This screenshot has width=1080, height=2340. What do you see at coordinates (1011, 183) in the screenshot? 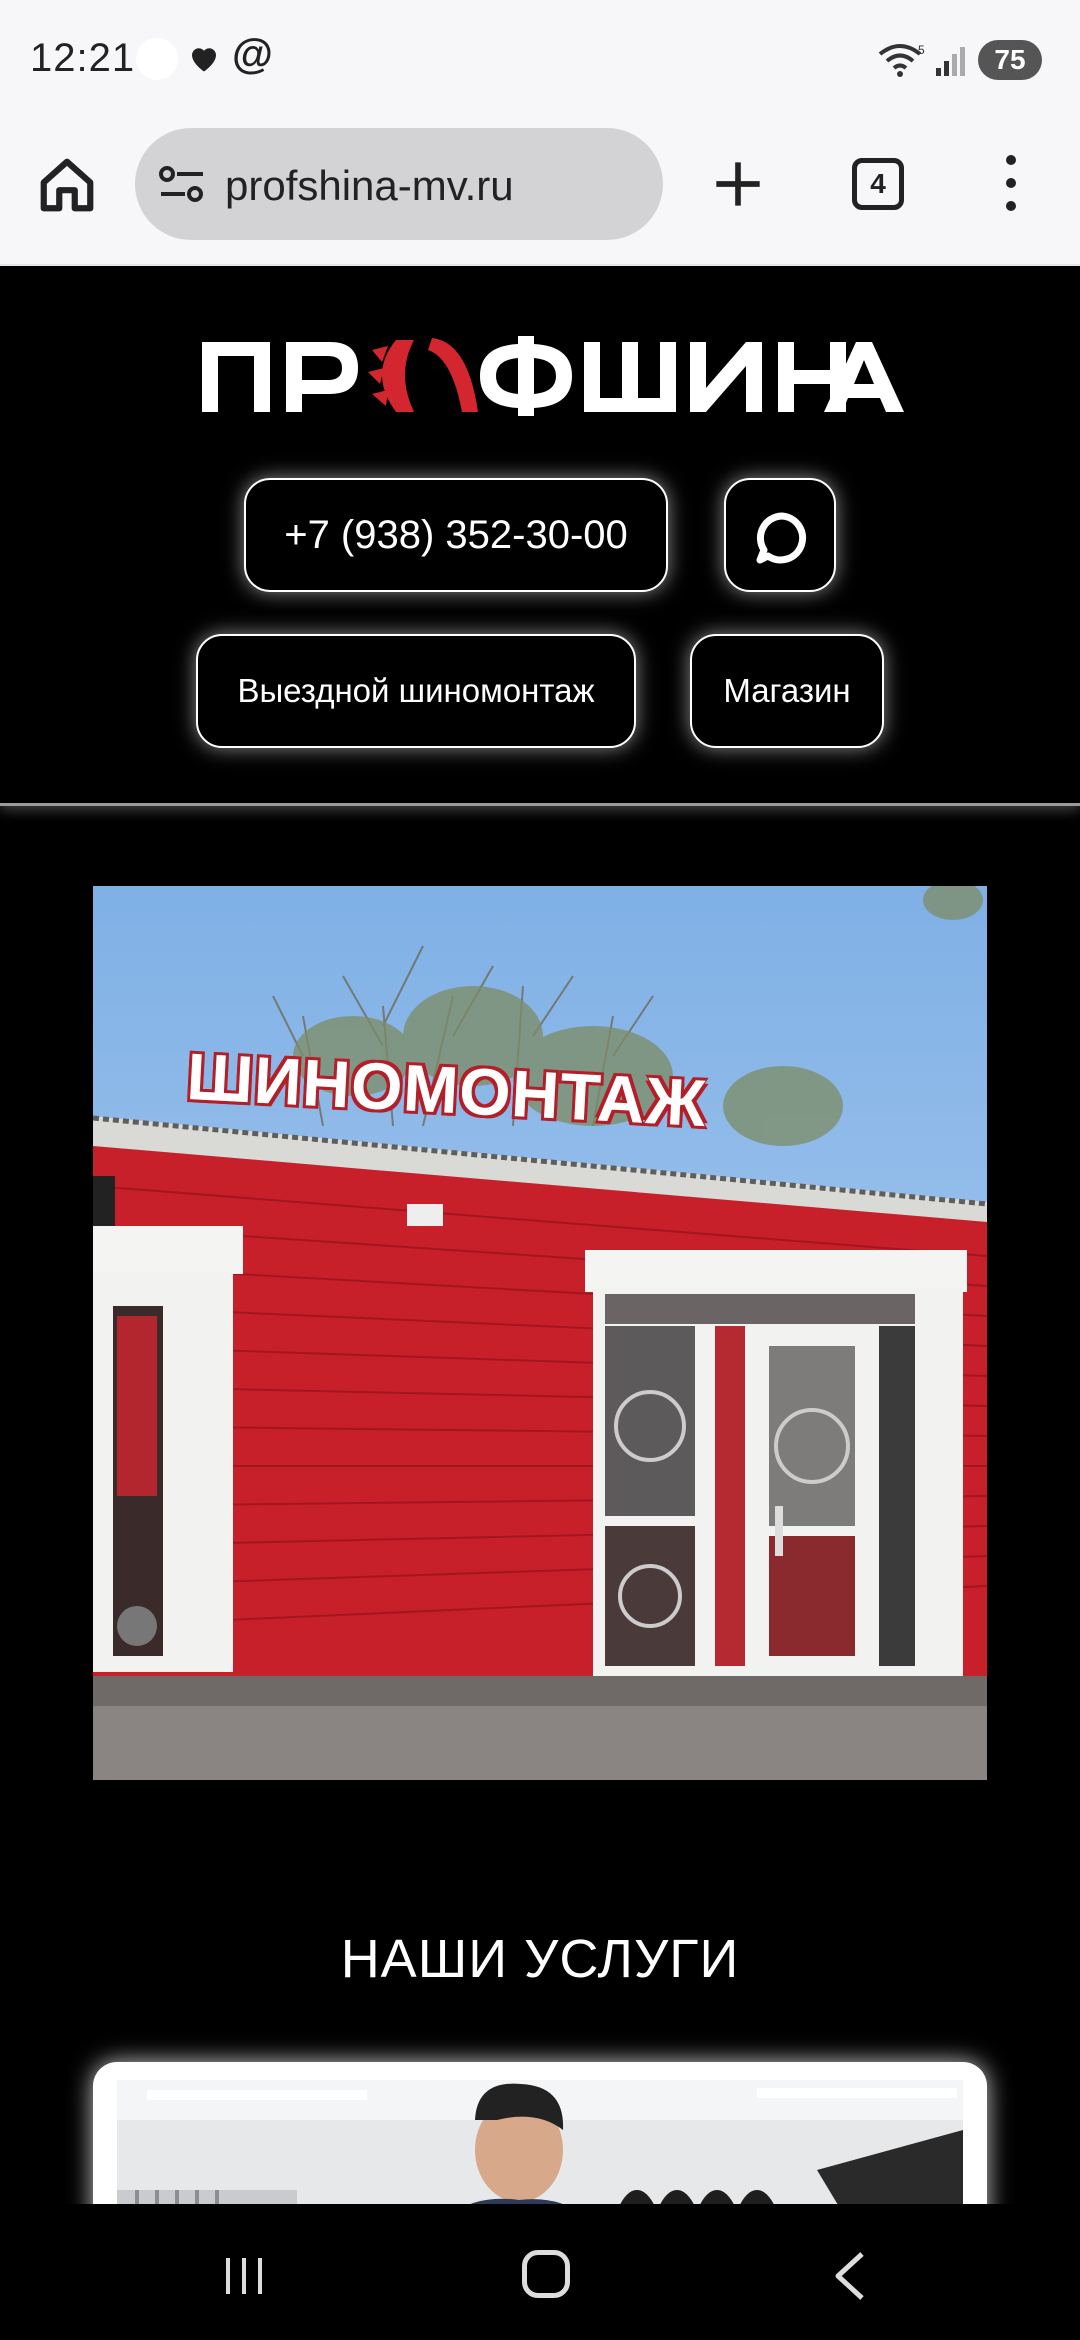
I see `more-menu-icon` at bounding box center [1011, 183].